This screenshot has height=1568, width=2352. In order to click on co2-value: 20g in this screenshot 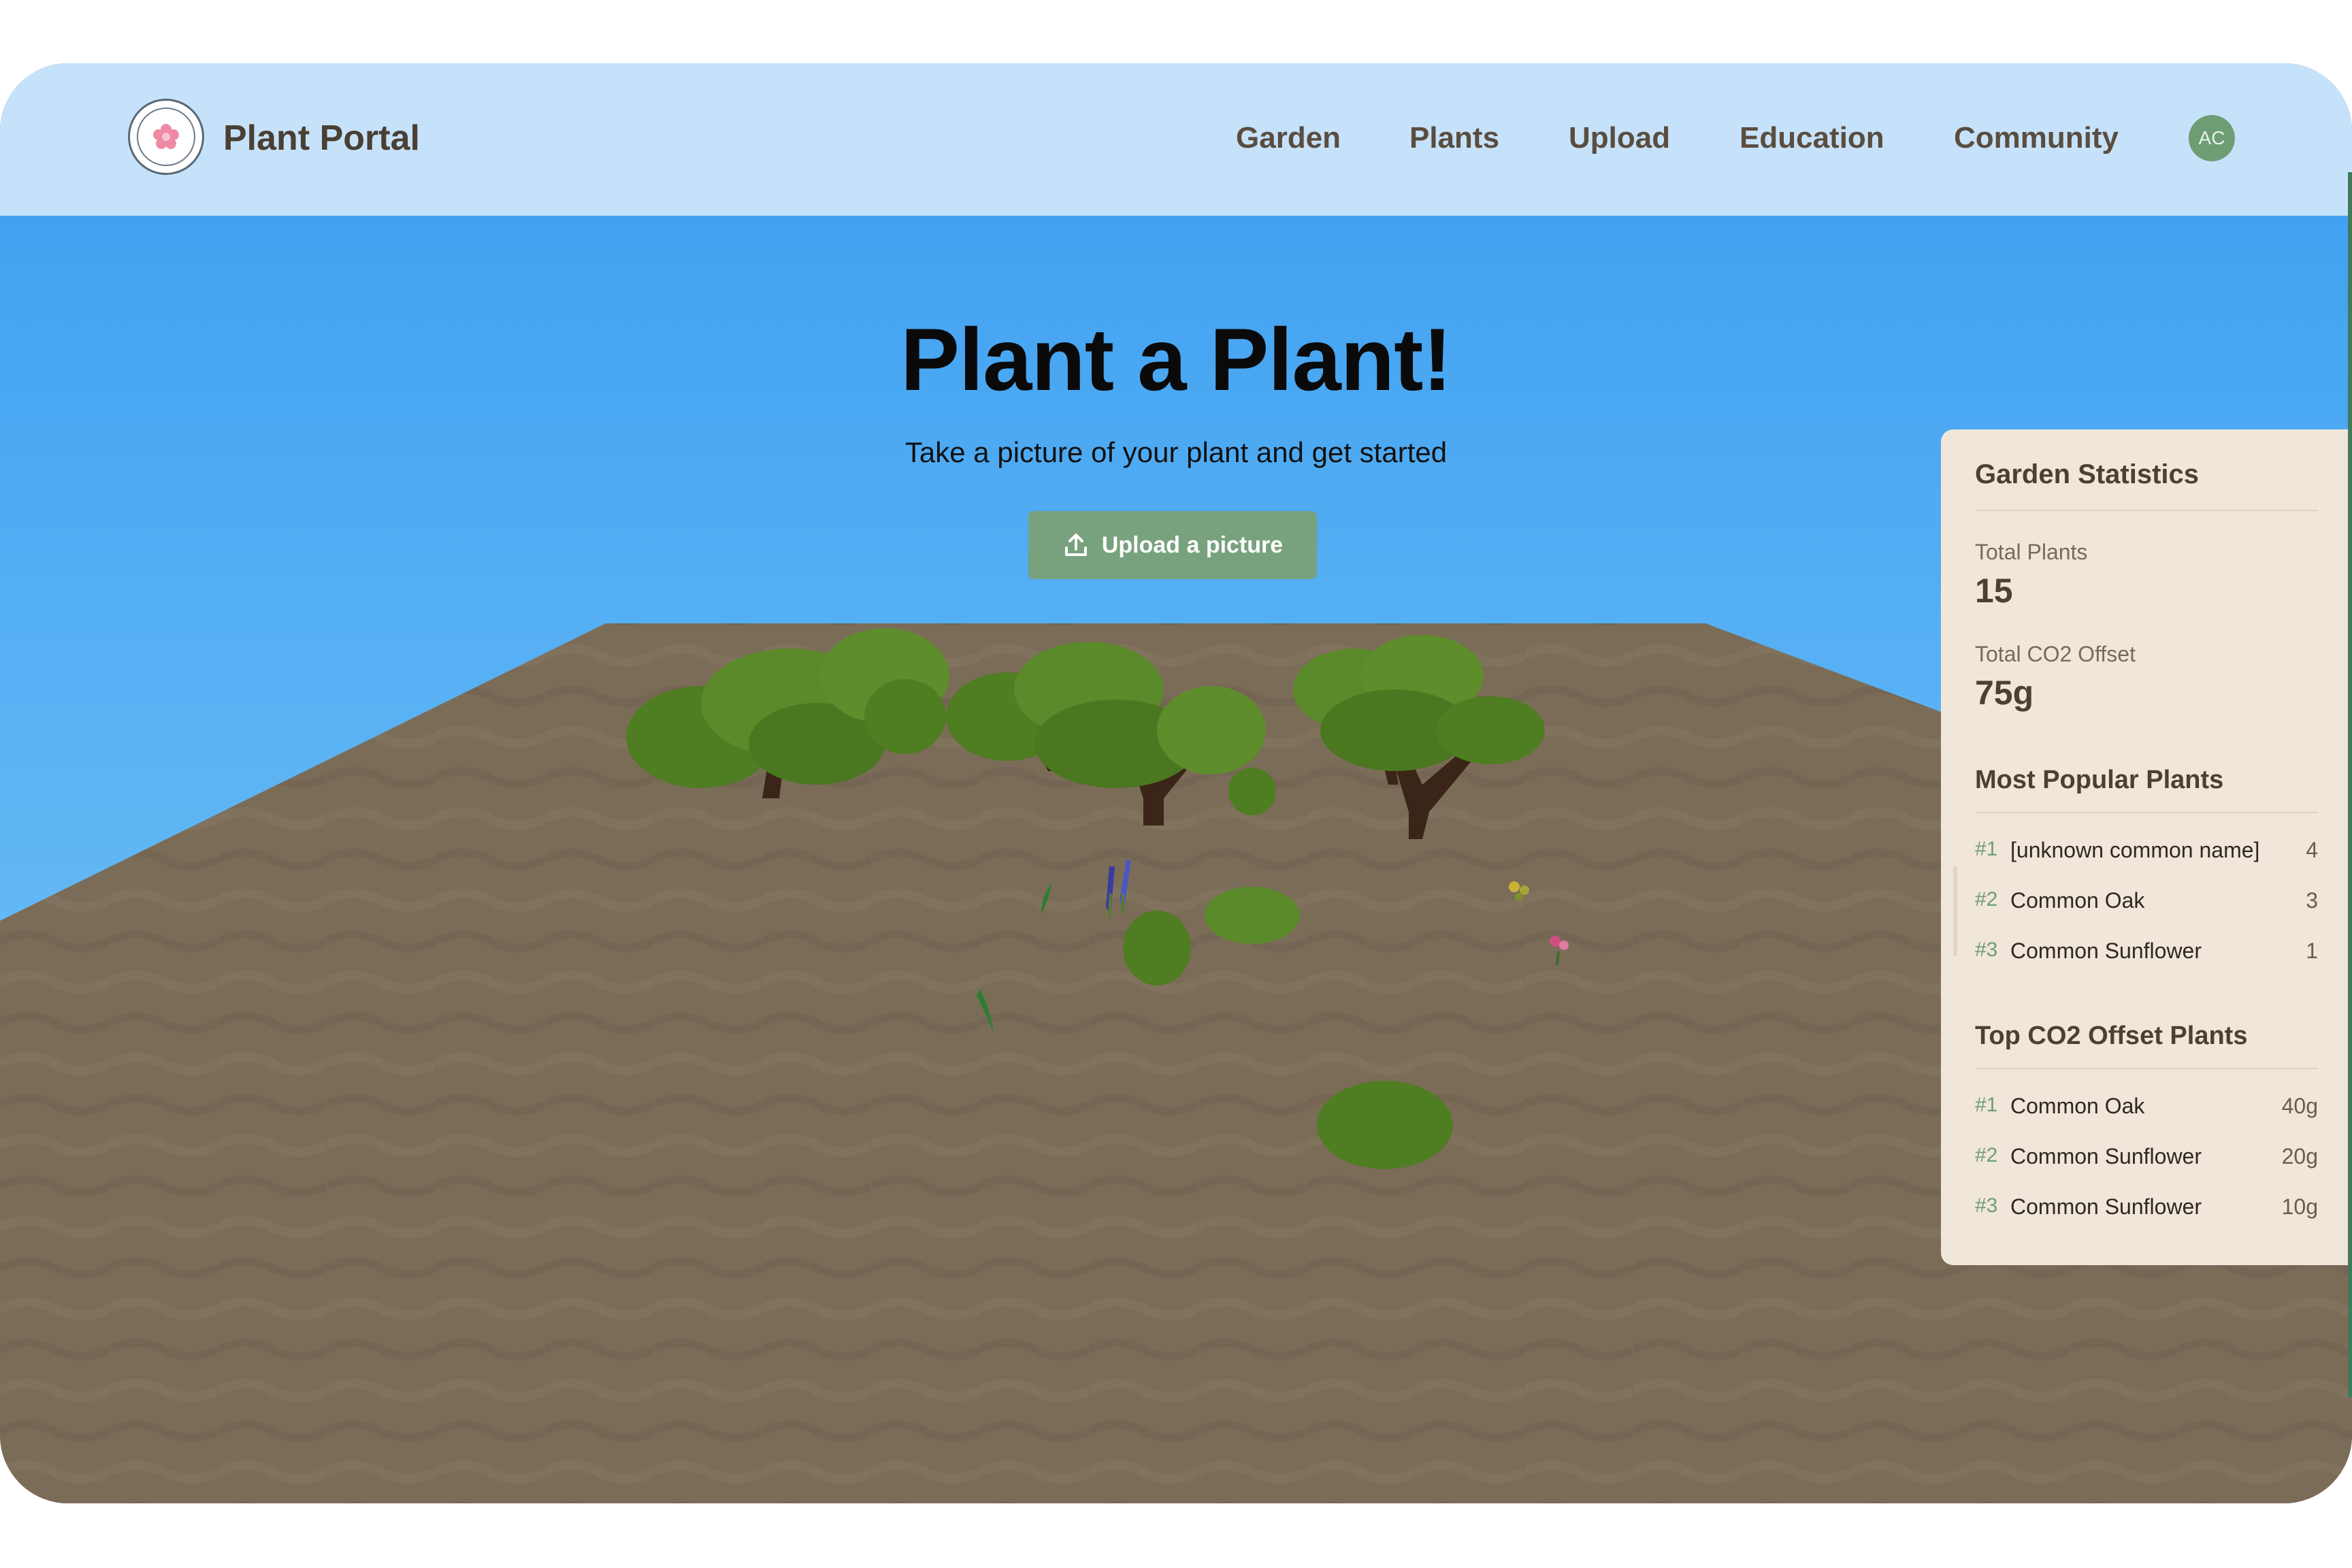, I will do `click(2300, 1157)`.